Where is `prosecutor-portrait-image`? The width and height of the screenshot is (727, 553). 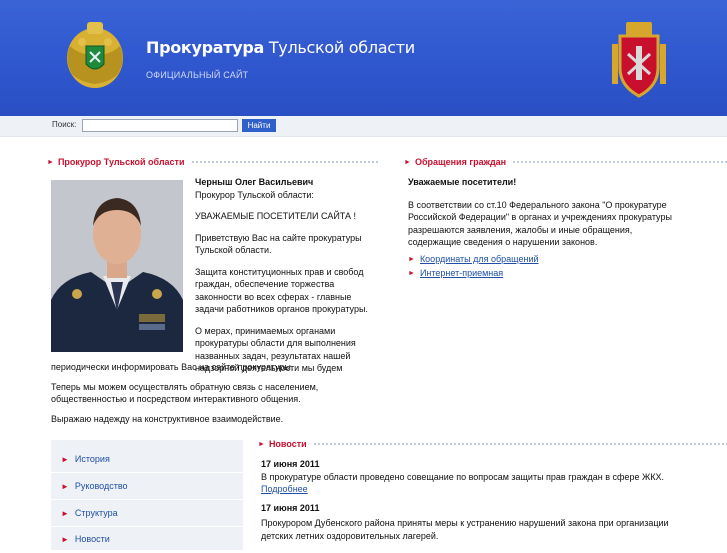
prosecutor-portrait-image is located at coordinates (117, 266).